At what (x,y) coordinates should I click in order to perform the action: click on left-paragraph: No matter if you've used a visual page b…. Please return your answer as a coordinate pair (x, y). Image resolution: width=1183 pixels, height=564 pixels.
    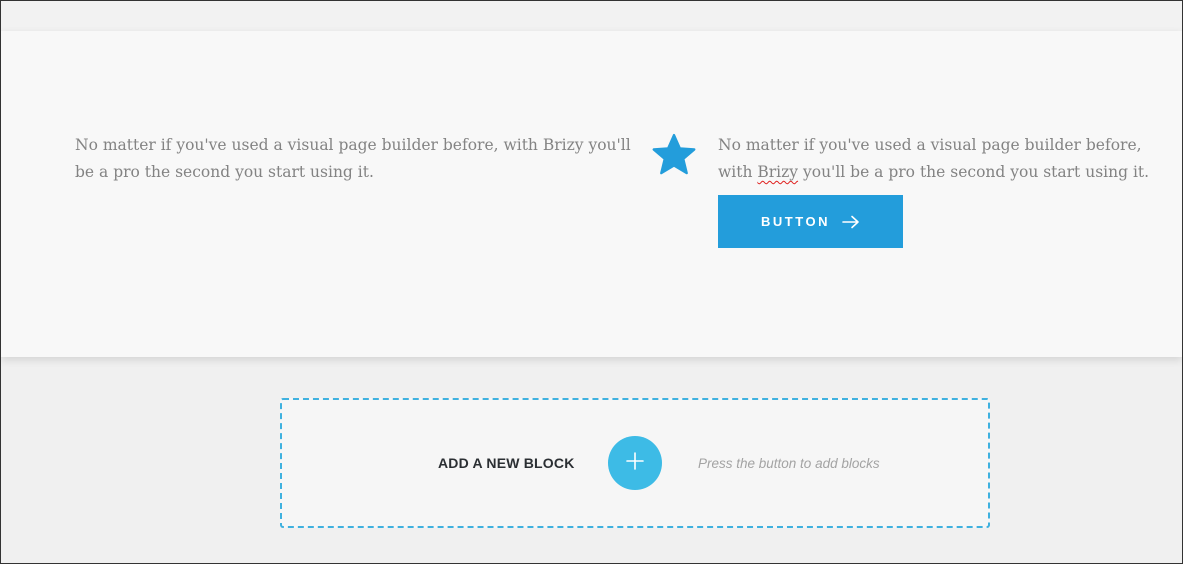
    Looking at the image, I should click on (355, 159).